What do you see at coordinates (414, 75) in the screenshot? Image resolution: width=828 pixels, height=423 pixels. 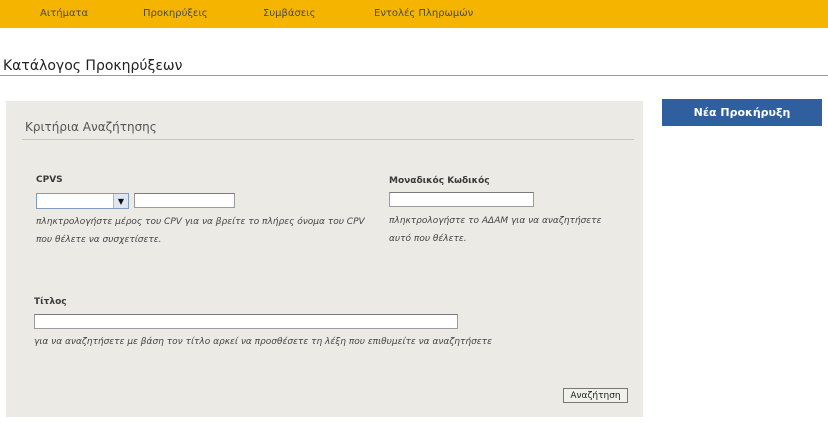 I see `title-divider` at bounding box center [414, 75].